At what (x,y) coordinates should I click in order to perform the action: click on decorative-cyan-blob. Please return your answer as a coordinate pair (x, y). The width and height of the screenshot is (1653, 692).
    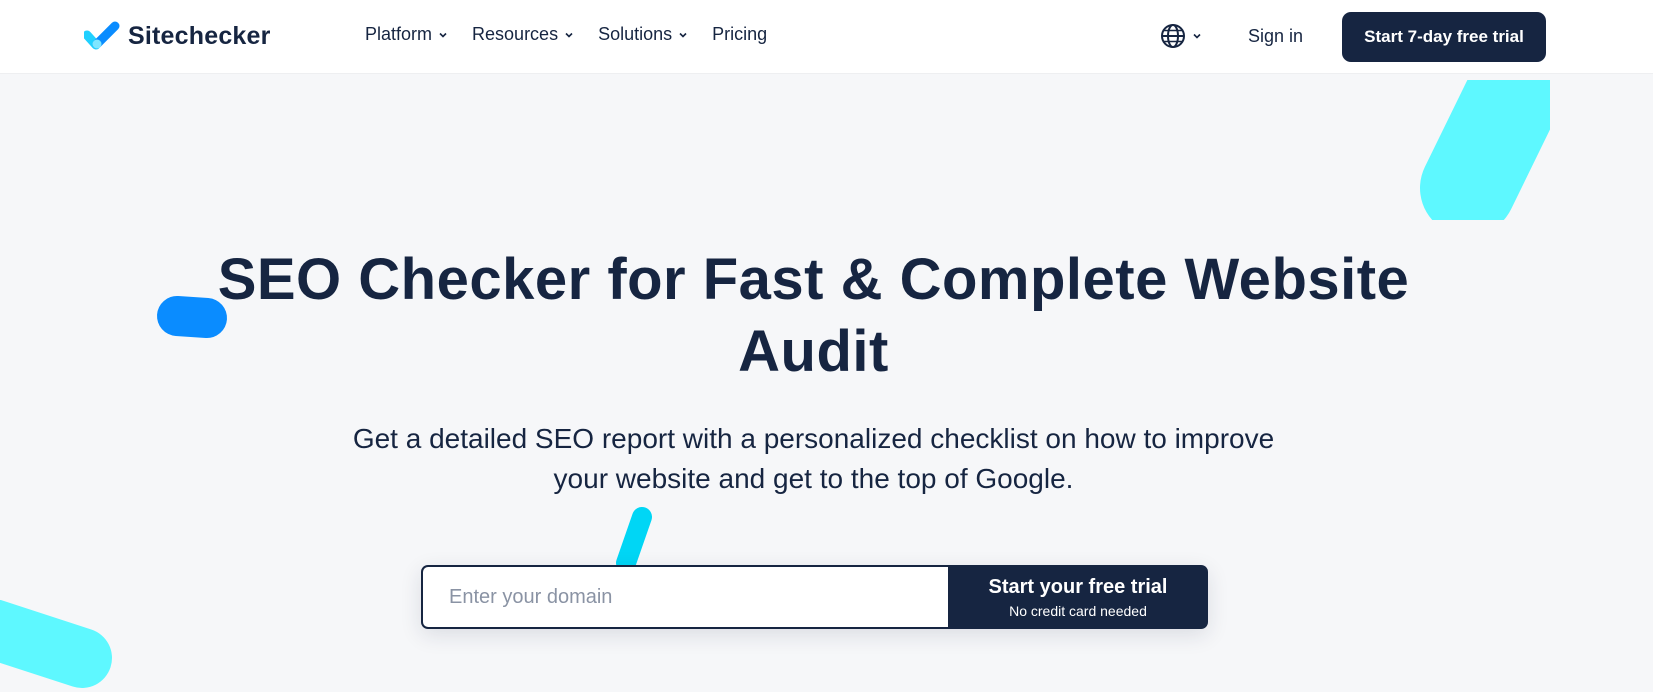
    Looking at the image, I should click on (1485, 150).